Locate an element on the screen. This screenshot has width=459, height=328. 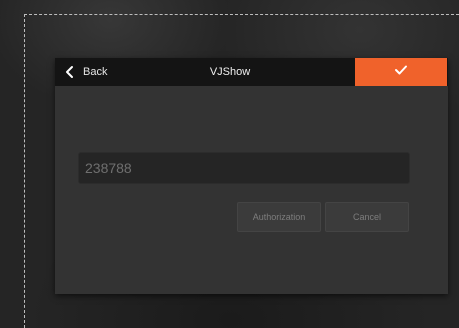
checkmark-icon is located at coordinates (401, 72).